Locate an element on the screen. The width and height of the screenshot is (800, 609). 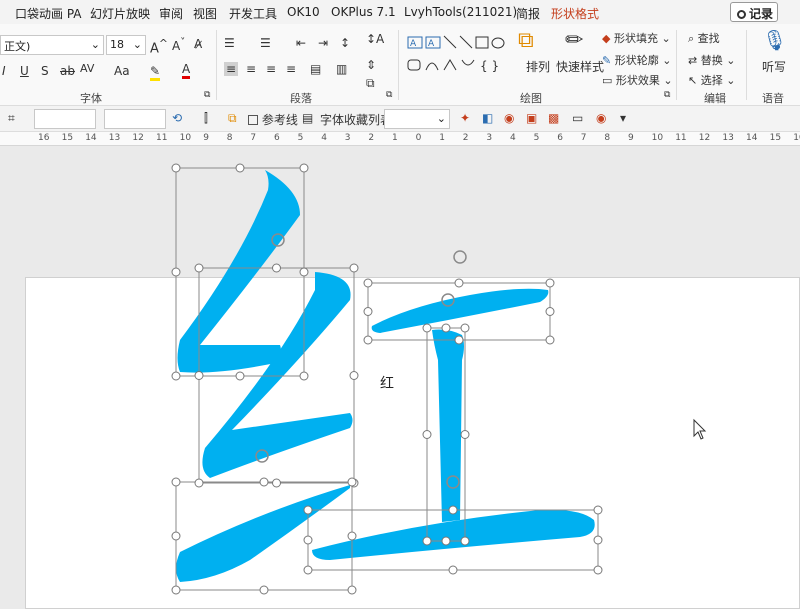
rotate-handle is located at coordinates (460, 257).